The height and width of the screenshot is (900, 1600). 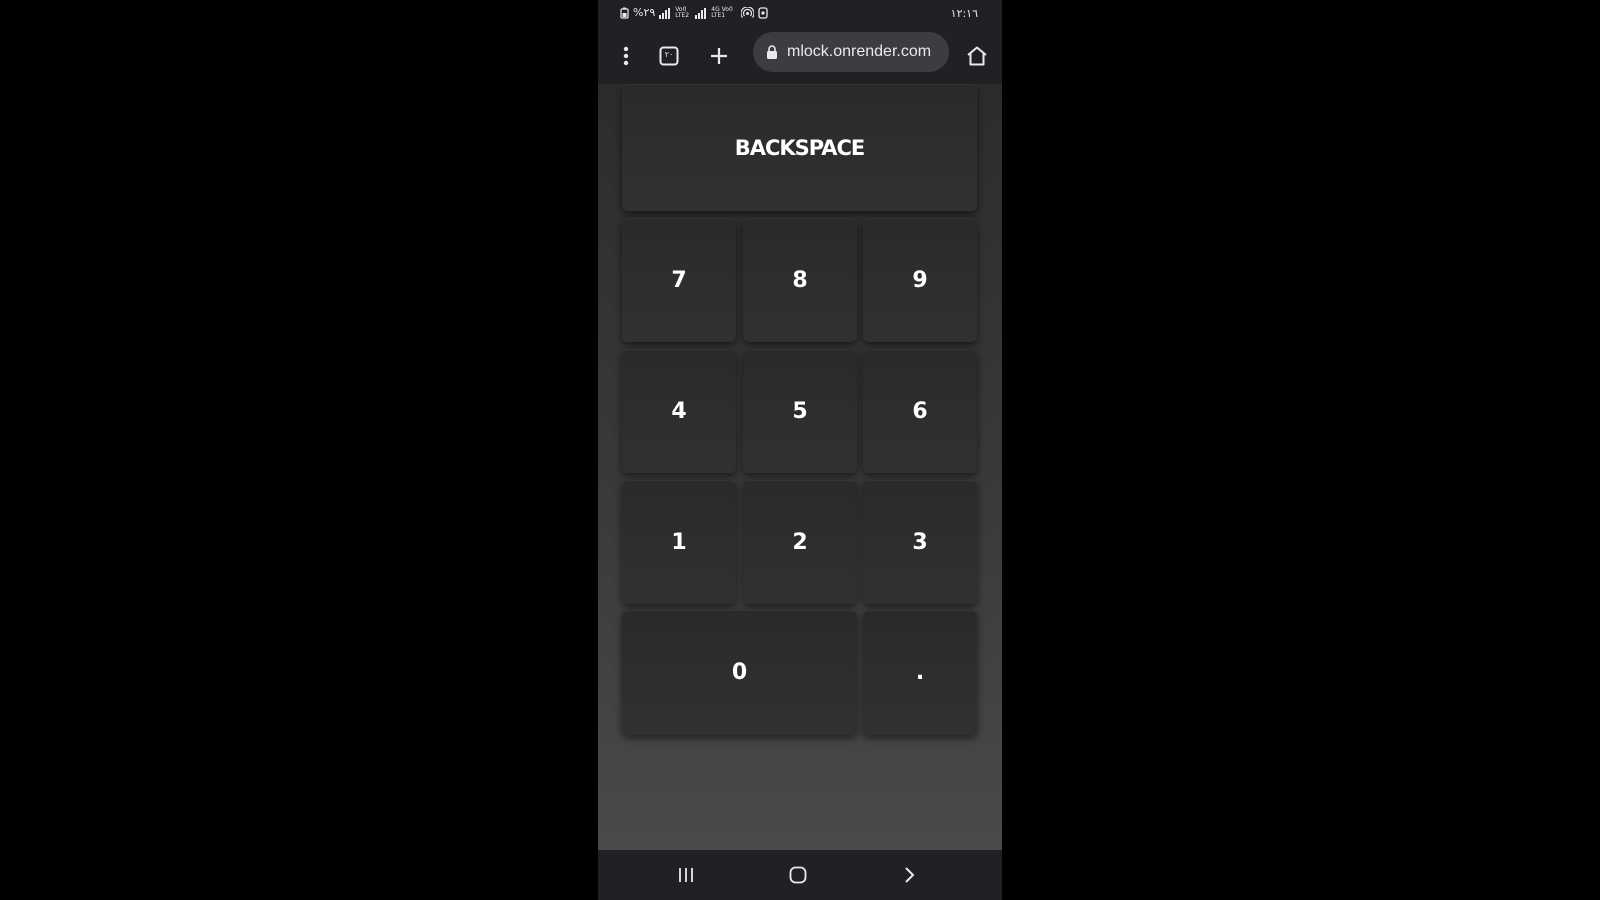 I want to click on key-5: 5, so click(x=800, y=411).